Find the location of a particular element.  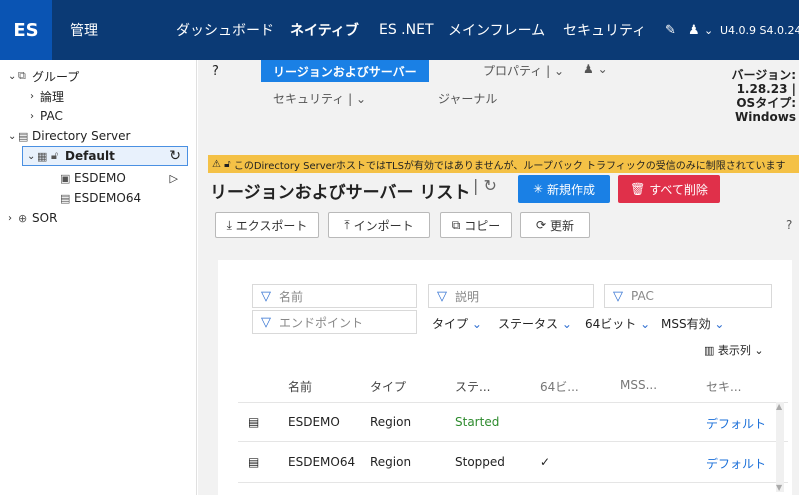

row-name: ESDEMO64 is located at coordinates (321, 462).